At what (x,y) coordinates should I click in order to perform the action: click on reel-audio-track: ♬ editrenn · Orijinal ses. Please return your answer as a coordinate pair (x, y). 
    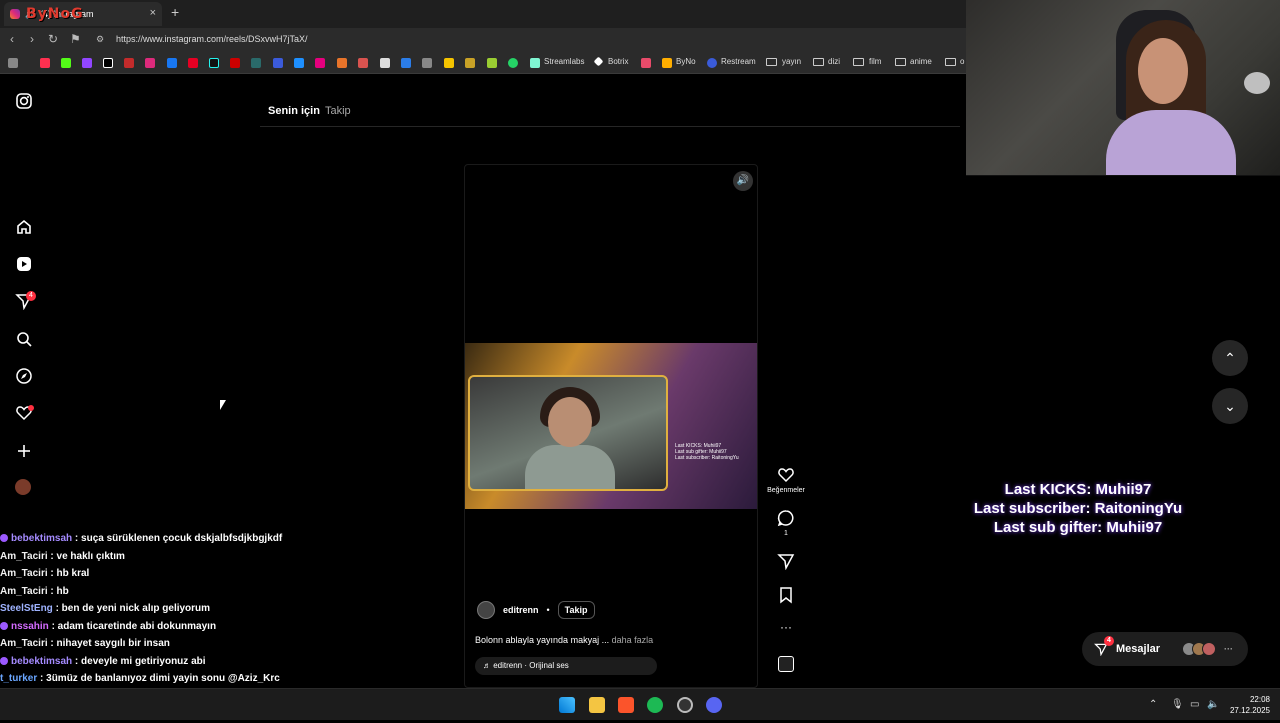
    Looking at the image, I should click on (566, 666).